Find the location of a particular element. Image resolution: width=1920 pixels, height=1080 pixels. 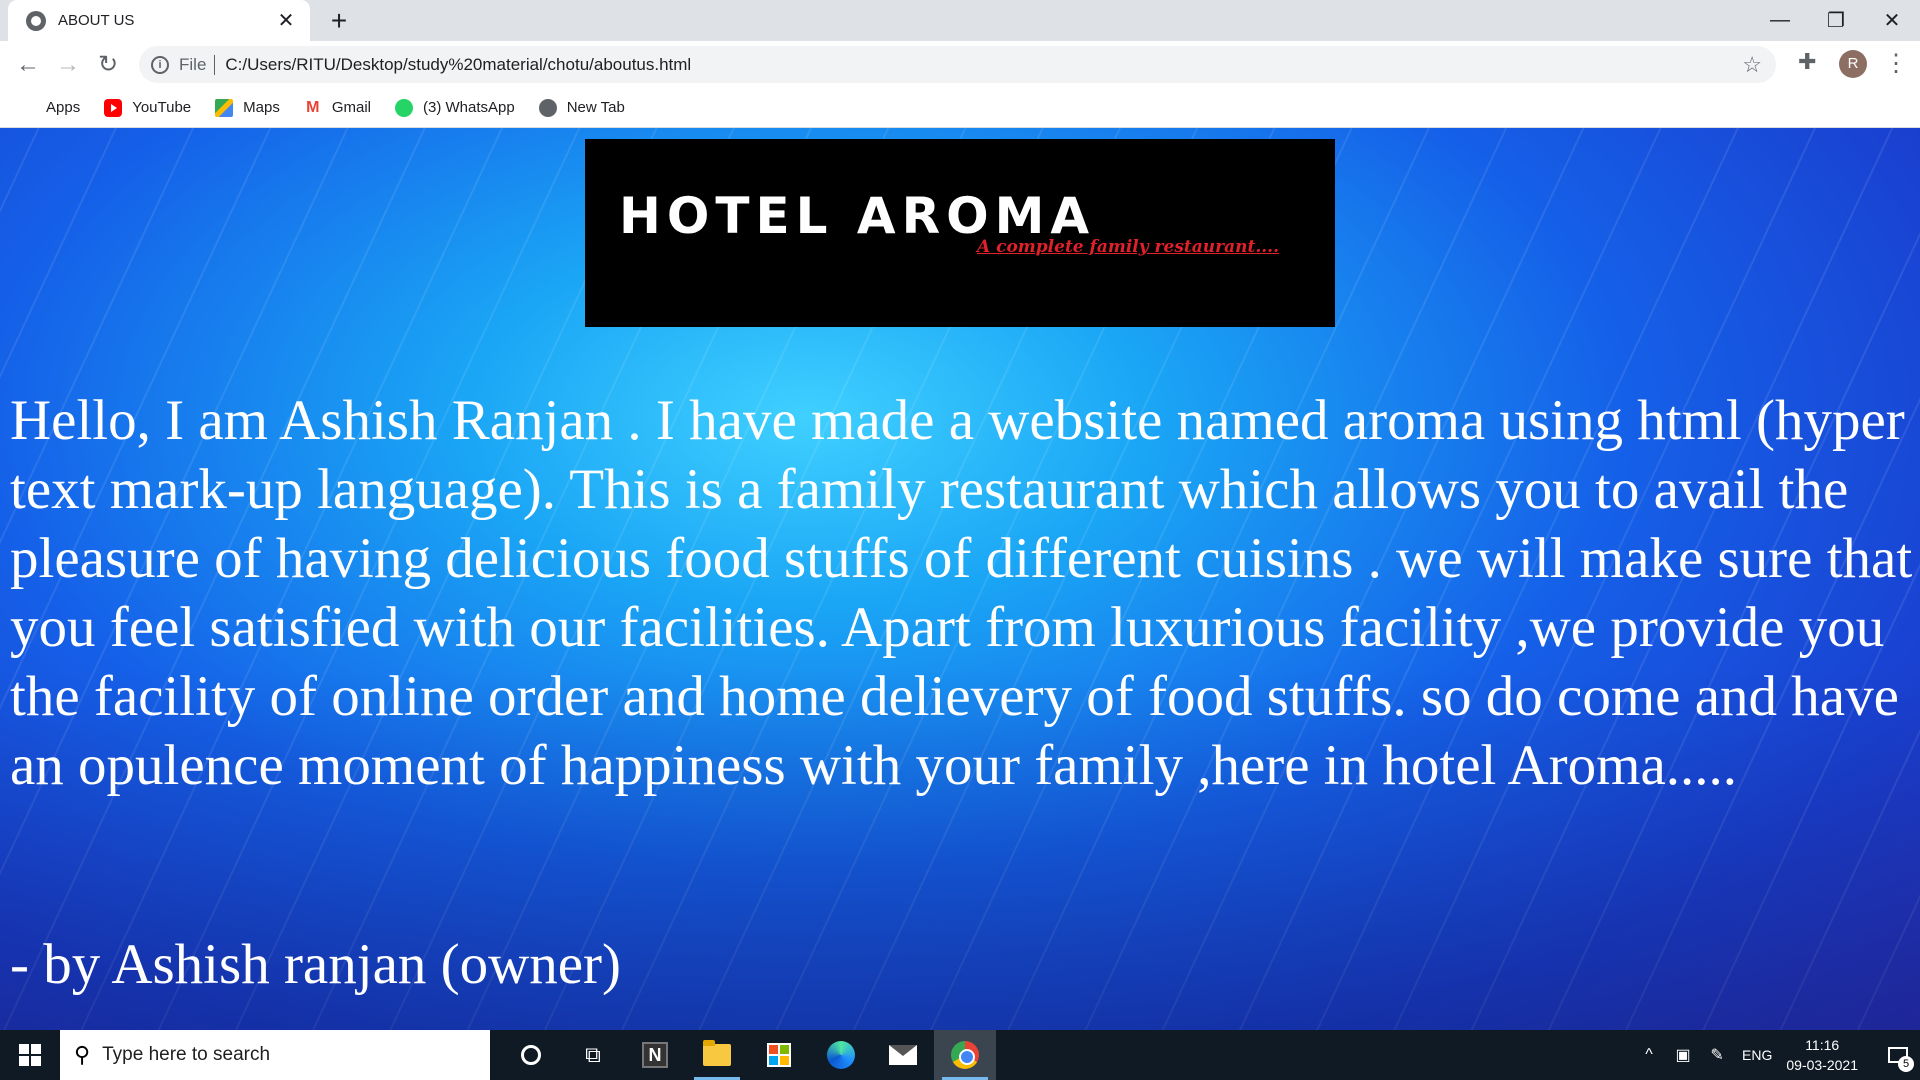

folder-icon is located at coordinates (717, 1053).